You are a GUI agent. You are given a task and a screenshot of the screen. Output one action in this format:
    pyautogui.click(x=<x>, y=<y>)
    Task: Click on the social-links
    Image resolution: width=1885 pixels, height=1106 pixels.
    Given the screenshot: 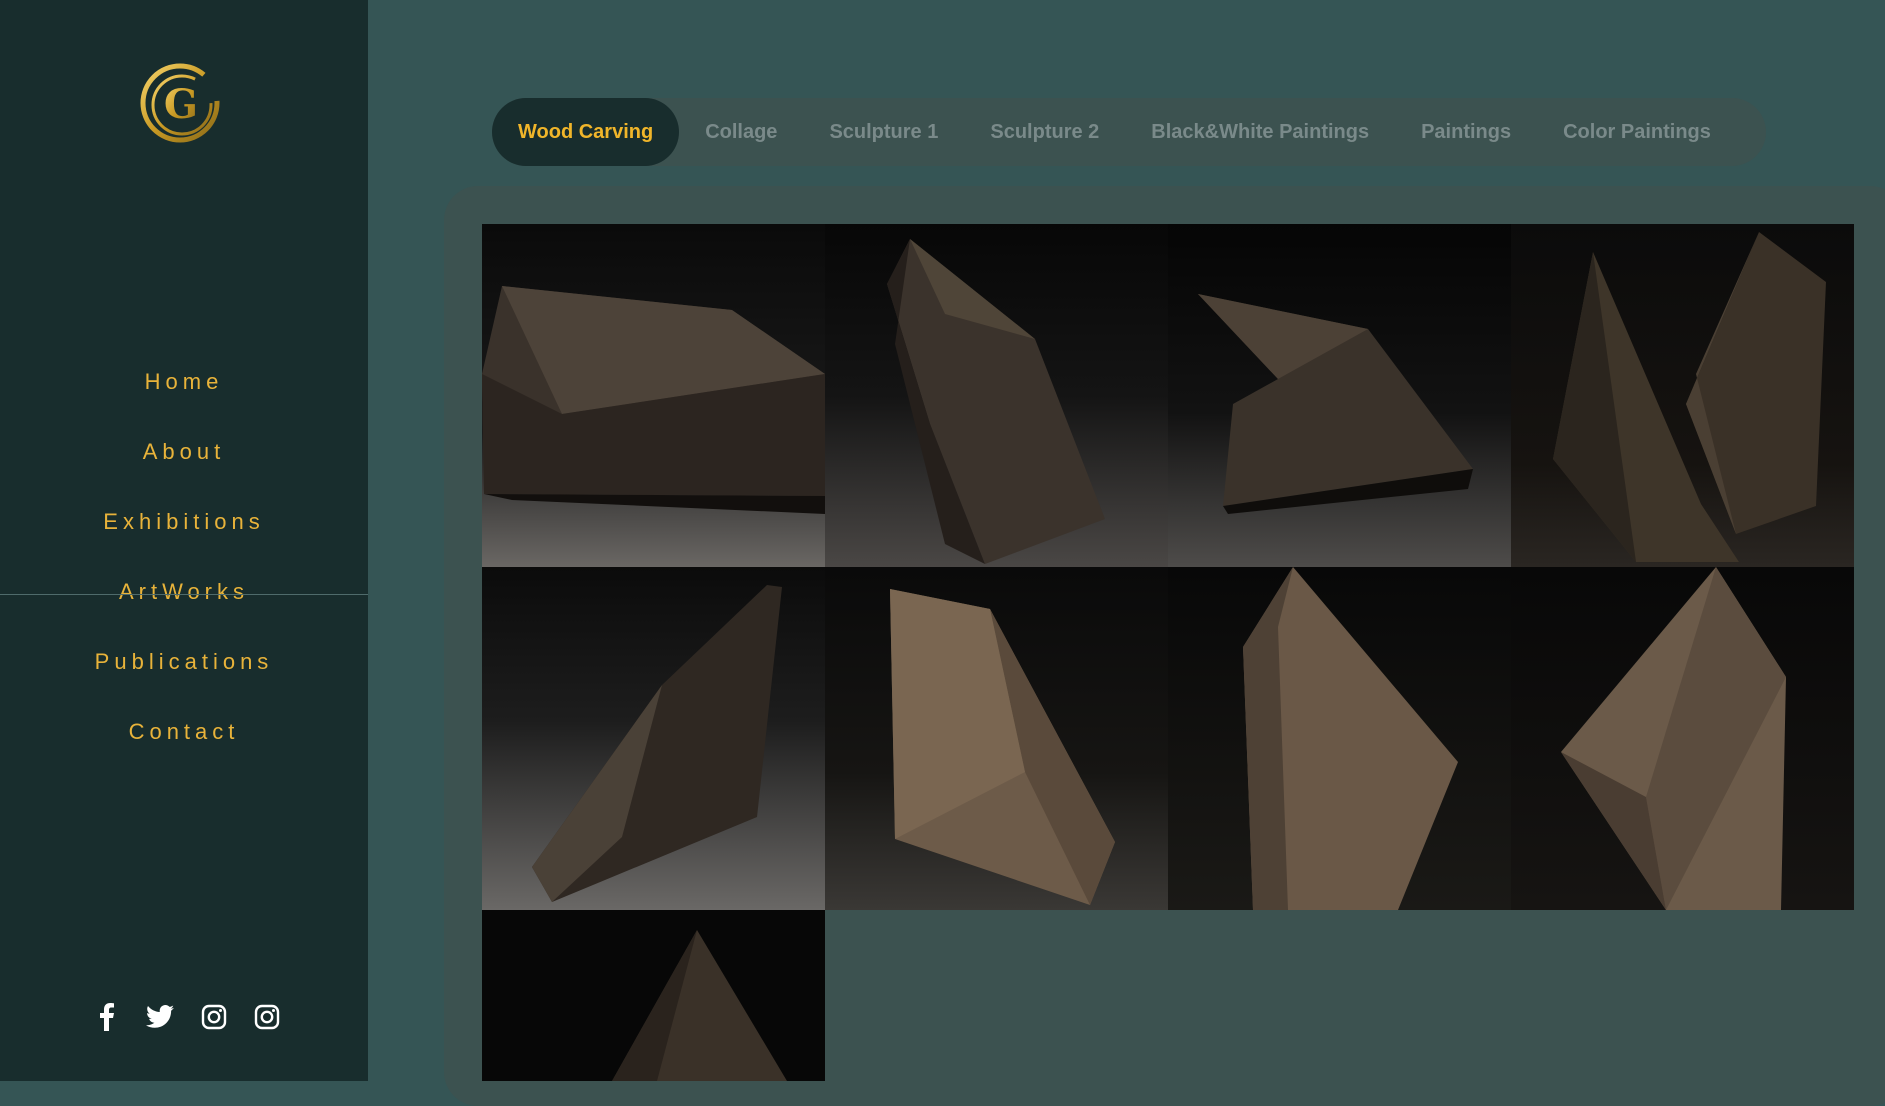 What is the action you would take?
    pyautogui.click(x=187, y=1017)
    